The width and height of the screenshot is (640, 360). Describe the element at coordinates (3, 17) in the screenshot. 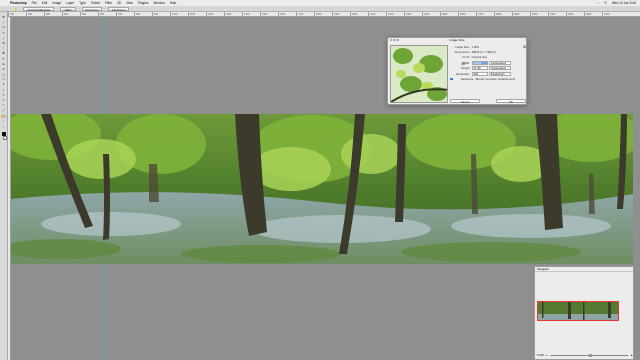

I see `move-icon: ✥` at that location.